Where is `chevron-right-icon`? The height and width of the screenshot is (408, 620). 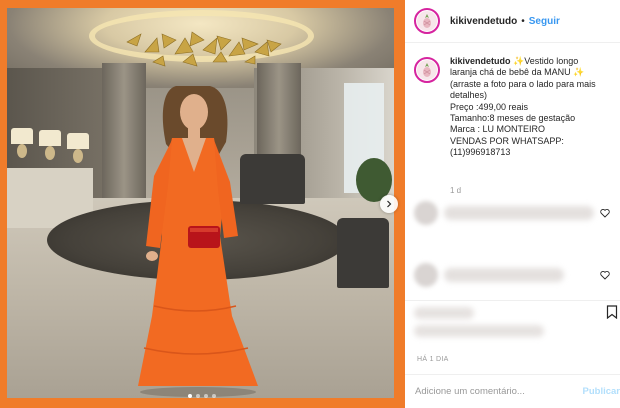
chevron-right-icon is located at coordinates (389, 204).